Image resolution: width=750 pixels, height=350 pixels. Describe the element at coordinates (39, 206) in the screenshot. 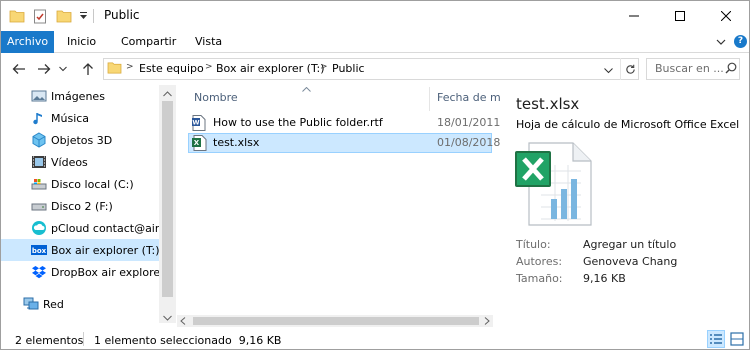

I see `drive-icon` at that location.